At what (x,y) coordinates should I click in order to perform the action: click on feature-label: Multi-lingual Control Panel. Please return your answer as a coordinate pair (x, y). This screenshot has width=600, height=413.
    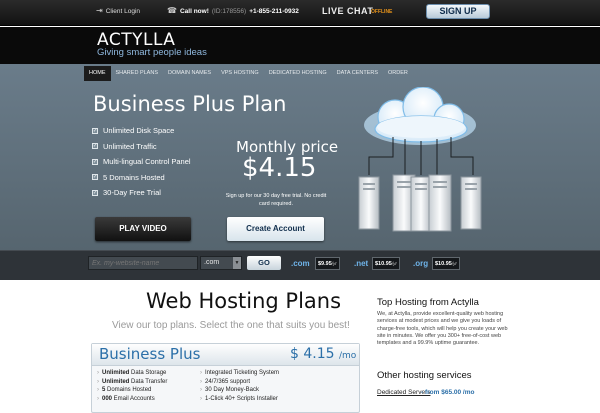
    Looking at the image, I should click on (147, 162).